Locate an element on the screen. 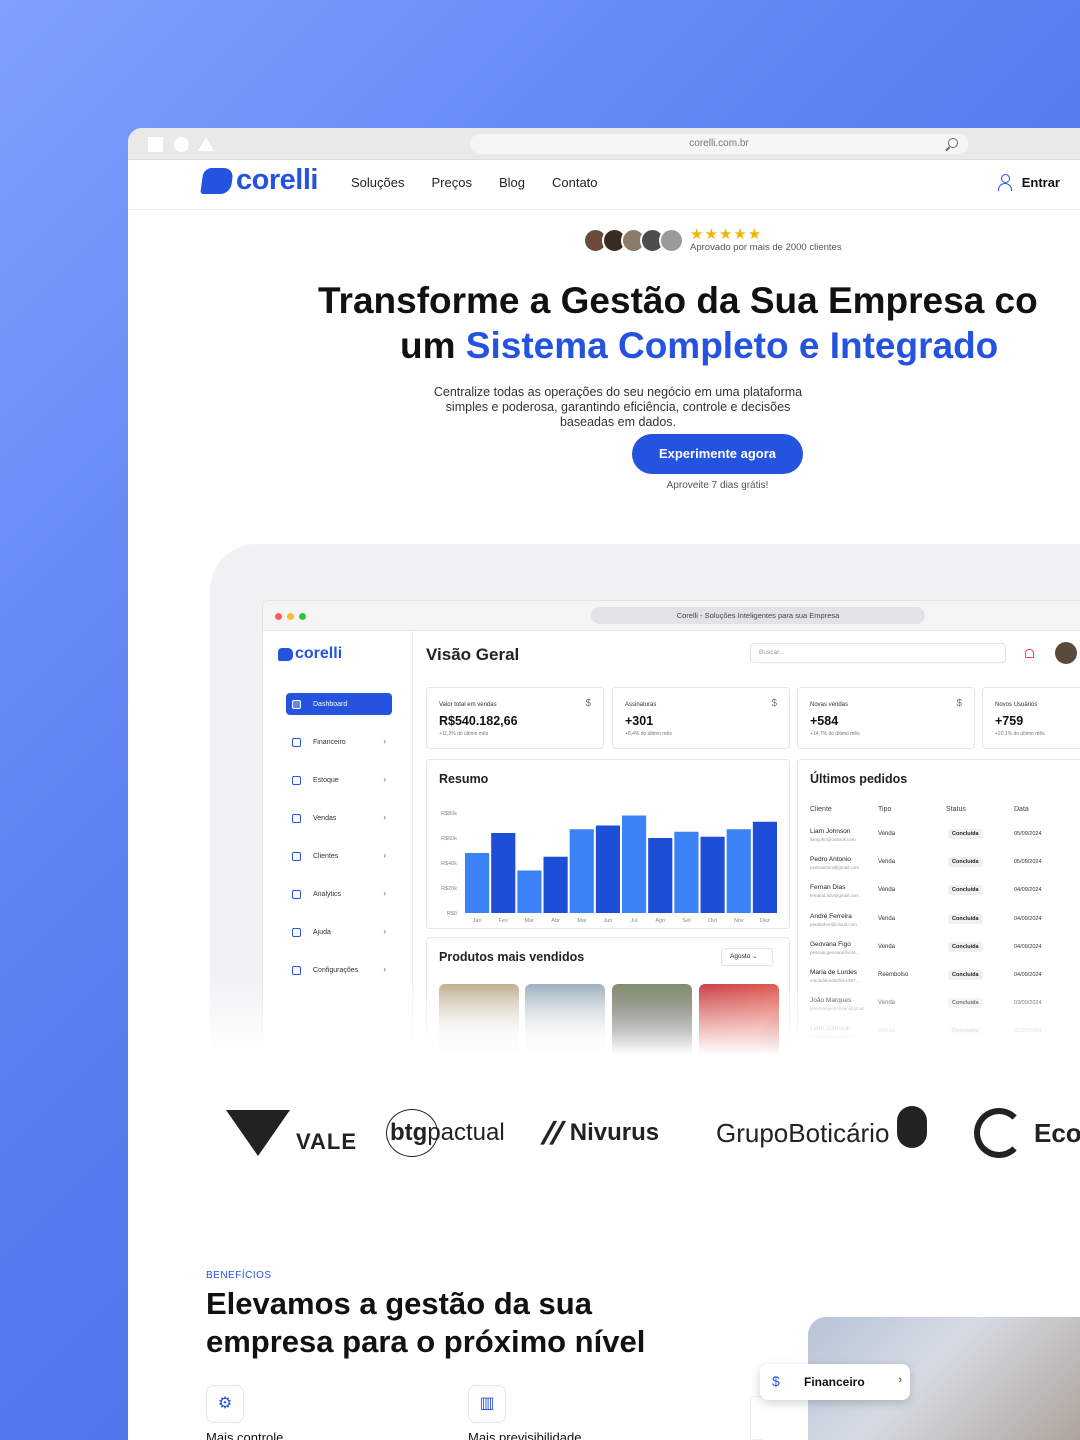  bar-mar is located at coordinates (529, 892).